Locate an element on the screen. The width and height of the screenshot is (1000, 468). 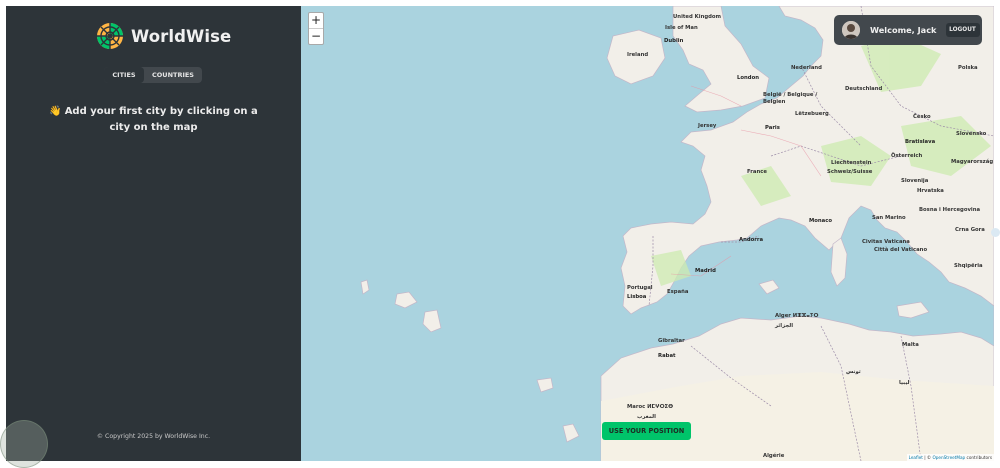
map-label-malta: Malta is located at coordinates (910, 345).